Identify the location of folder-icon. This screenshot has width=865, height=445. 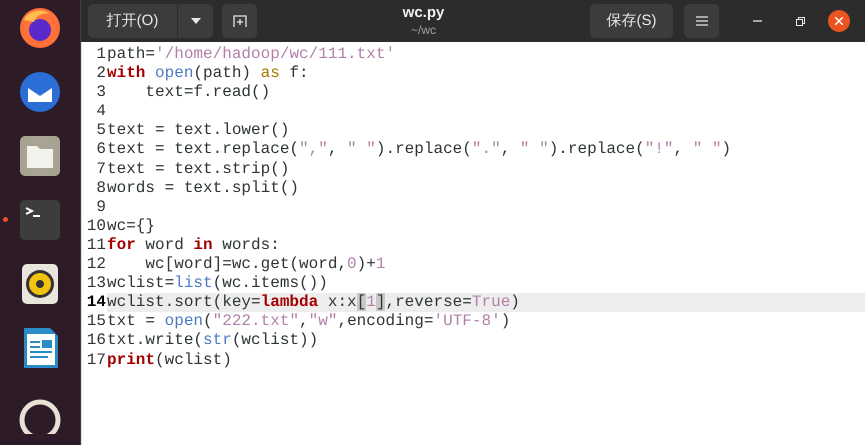
(40, 156).